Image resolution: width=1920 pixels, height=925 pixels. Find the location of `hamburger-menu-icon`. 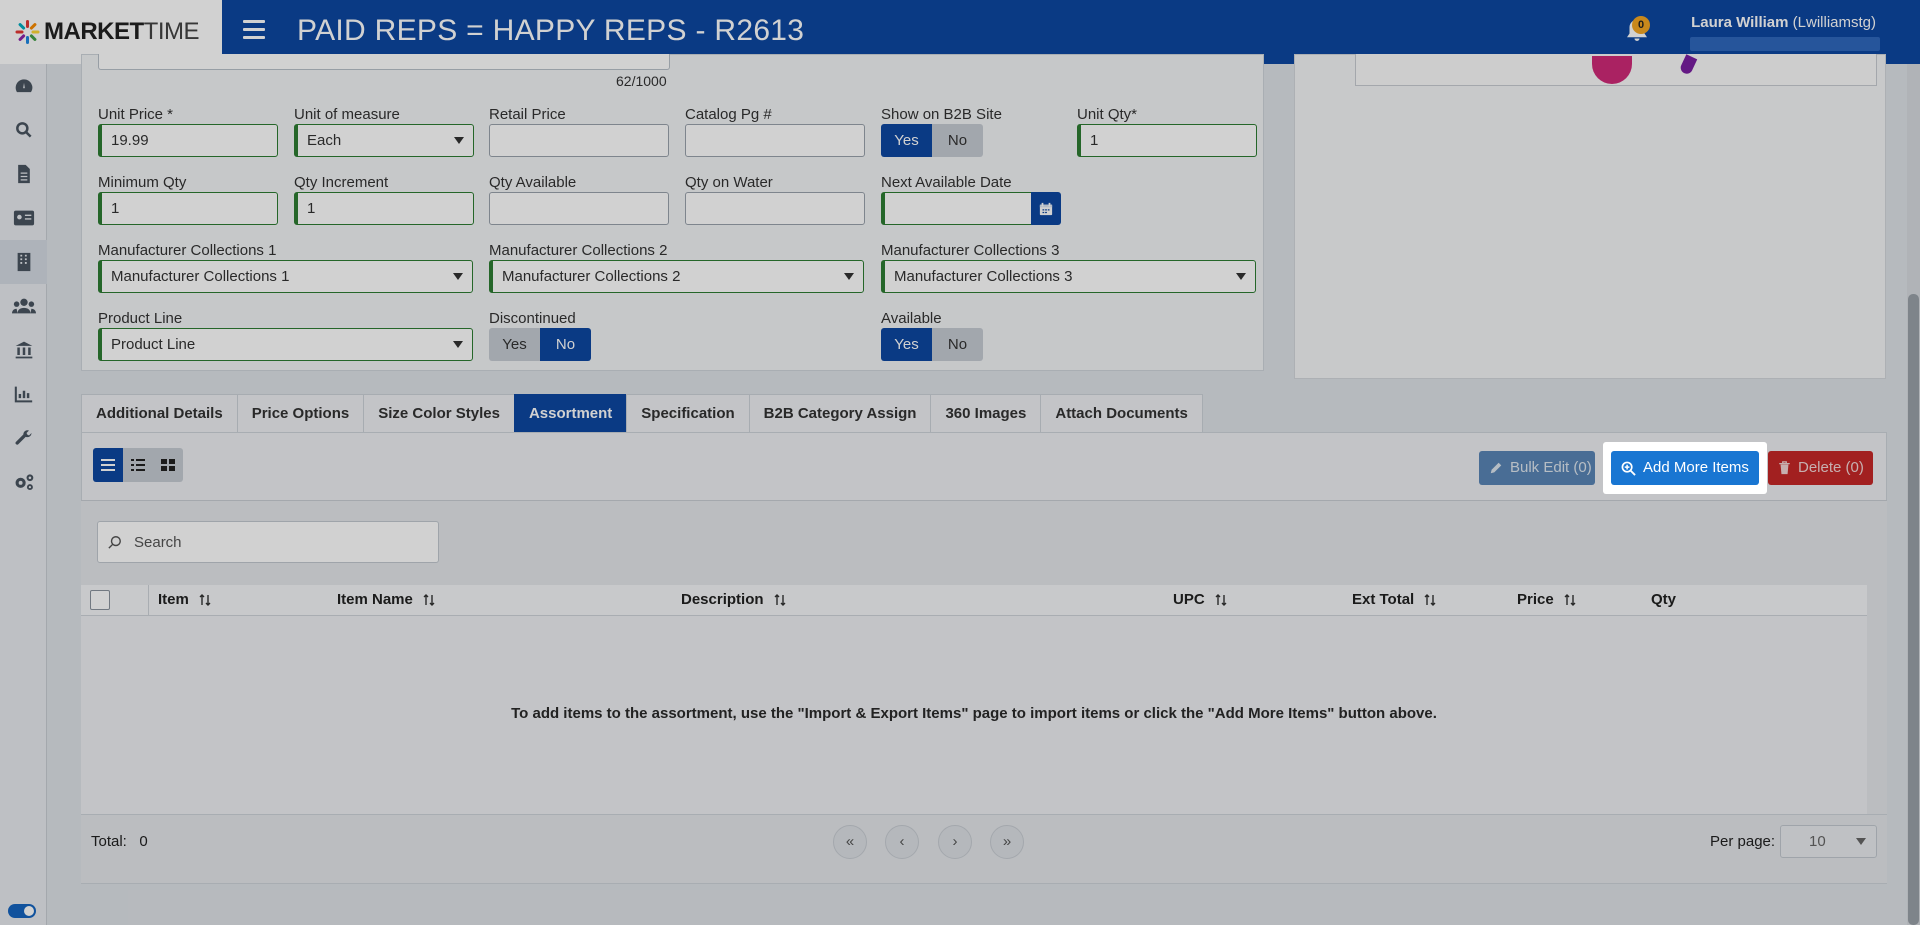

hamburger-menu-icon is located at coordinates (254, 31).